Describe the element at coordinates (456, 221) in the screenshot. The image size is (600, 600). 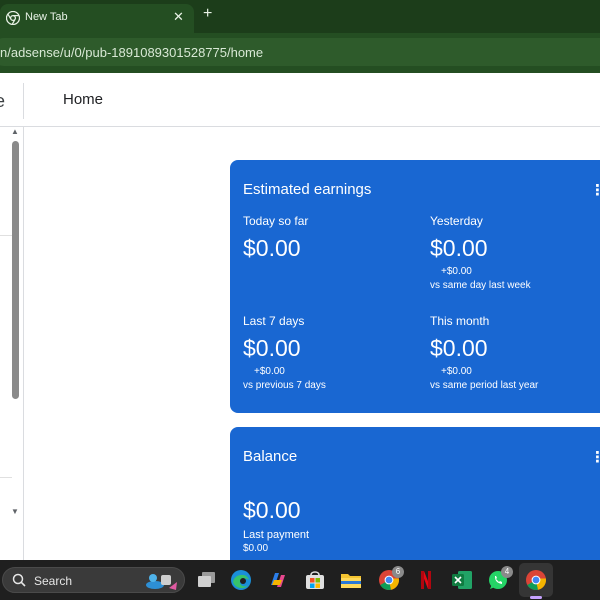
I see `yesterday-label: Yesterday` at that location.